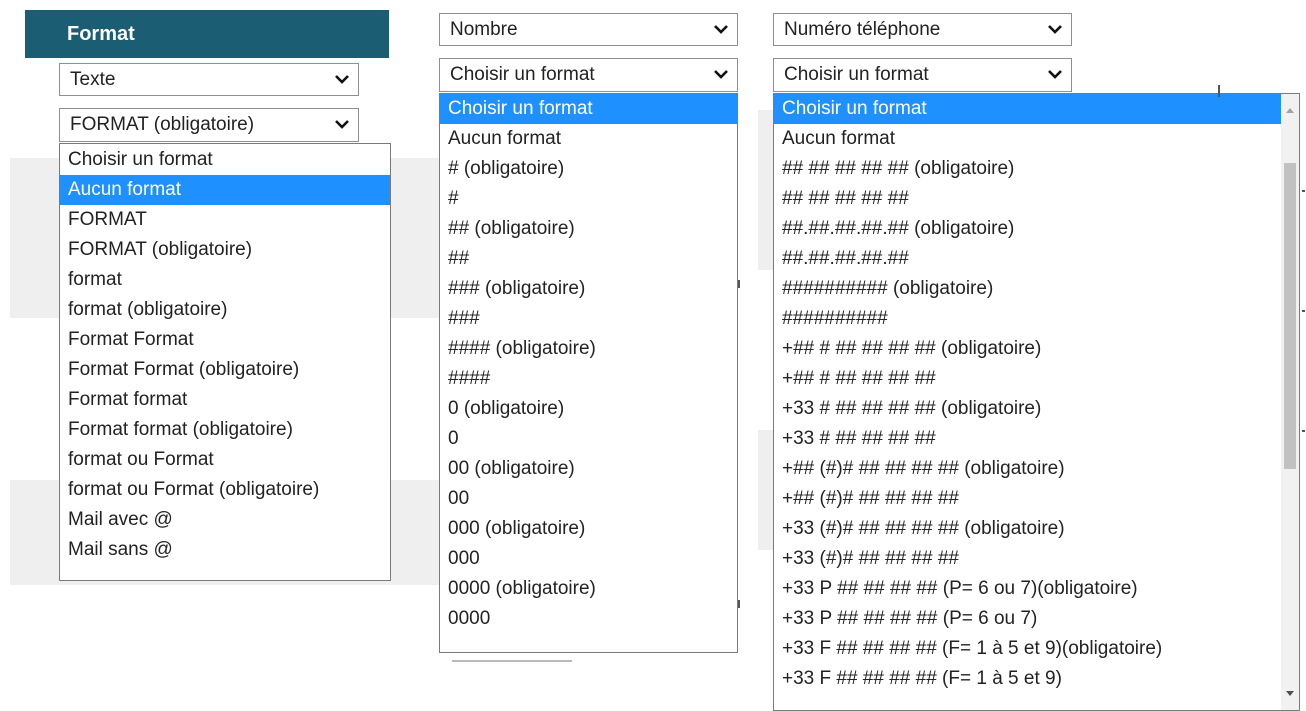 Image resolution: width=1306 pixels, height=711 pixels. Describe the element at coordinates (1027, 349) in the screenshot. I see `list-option: +## # ## ## ## ## (obligatoire)` at that location.